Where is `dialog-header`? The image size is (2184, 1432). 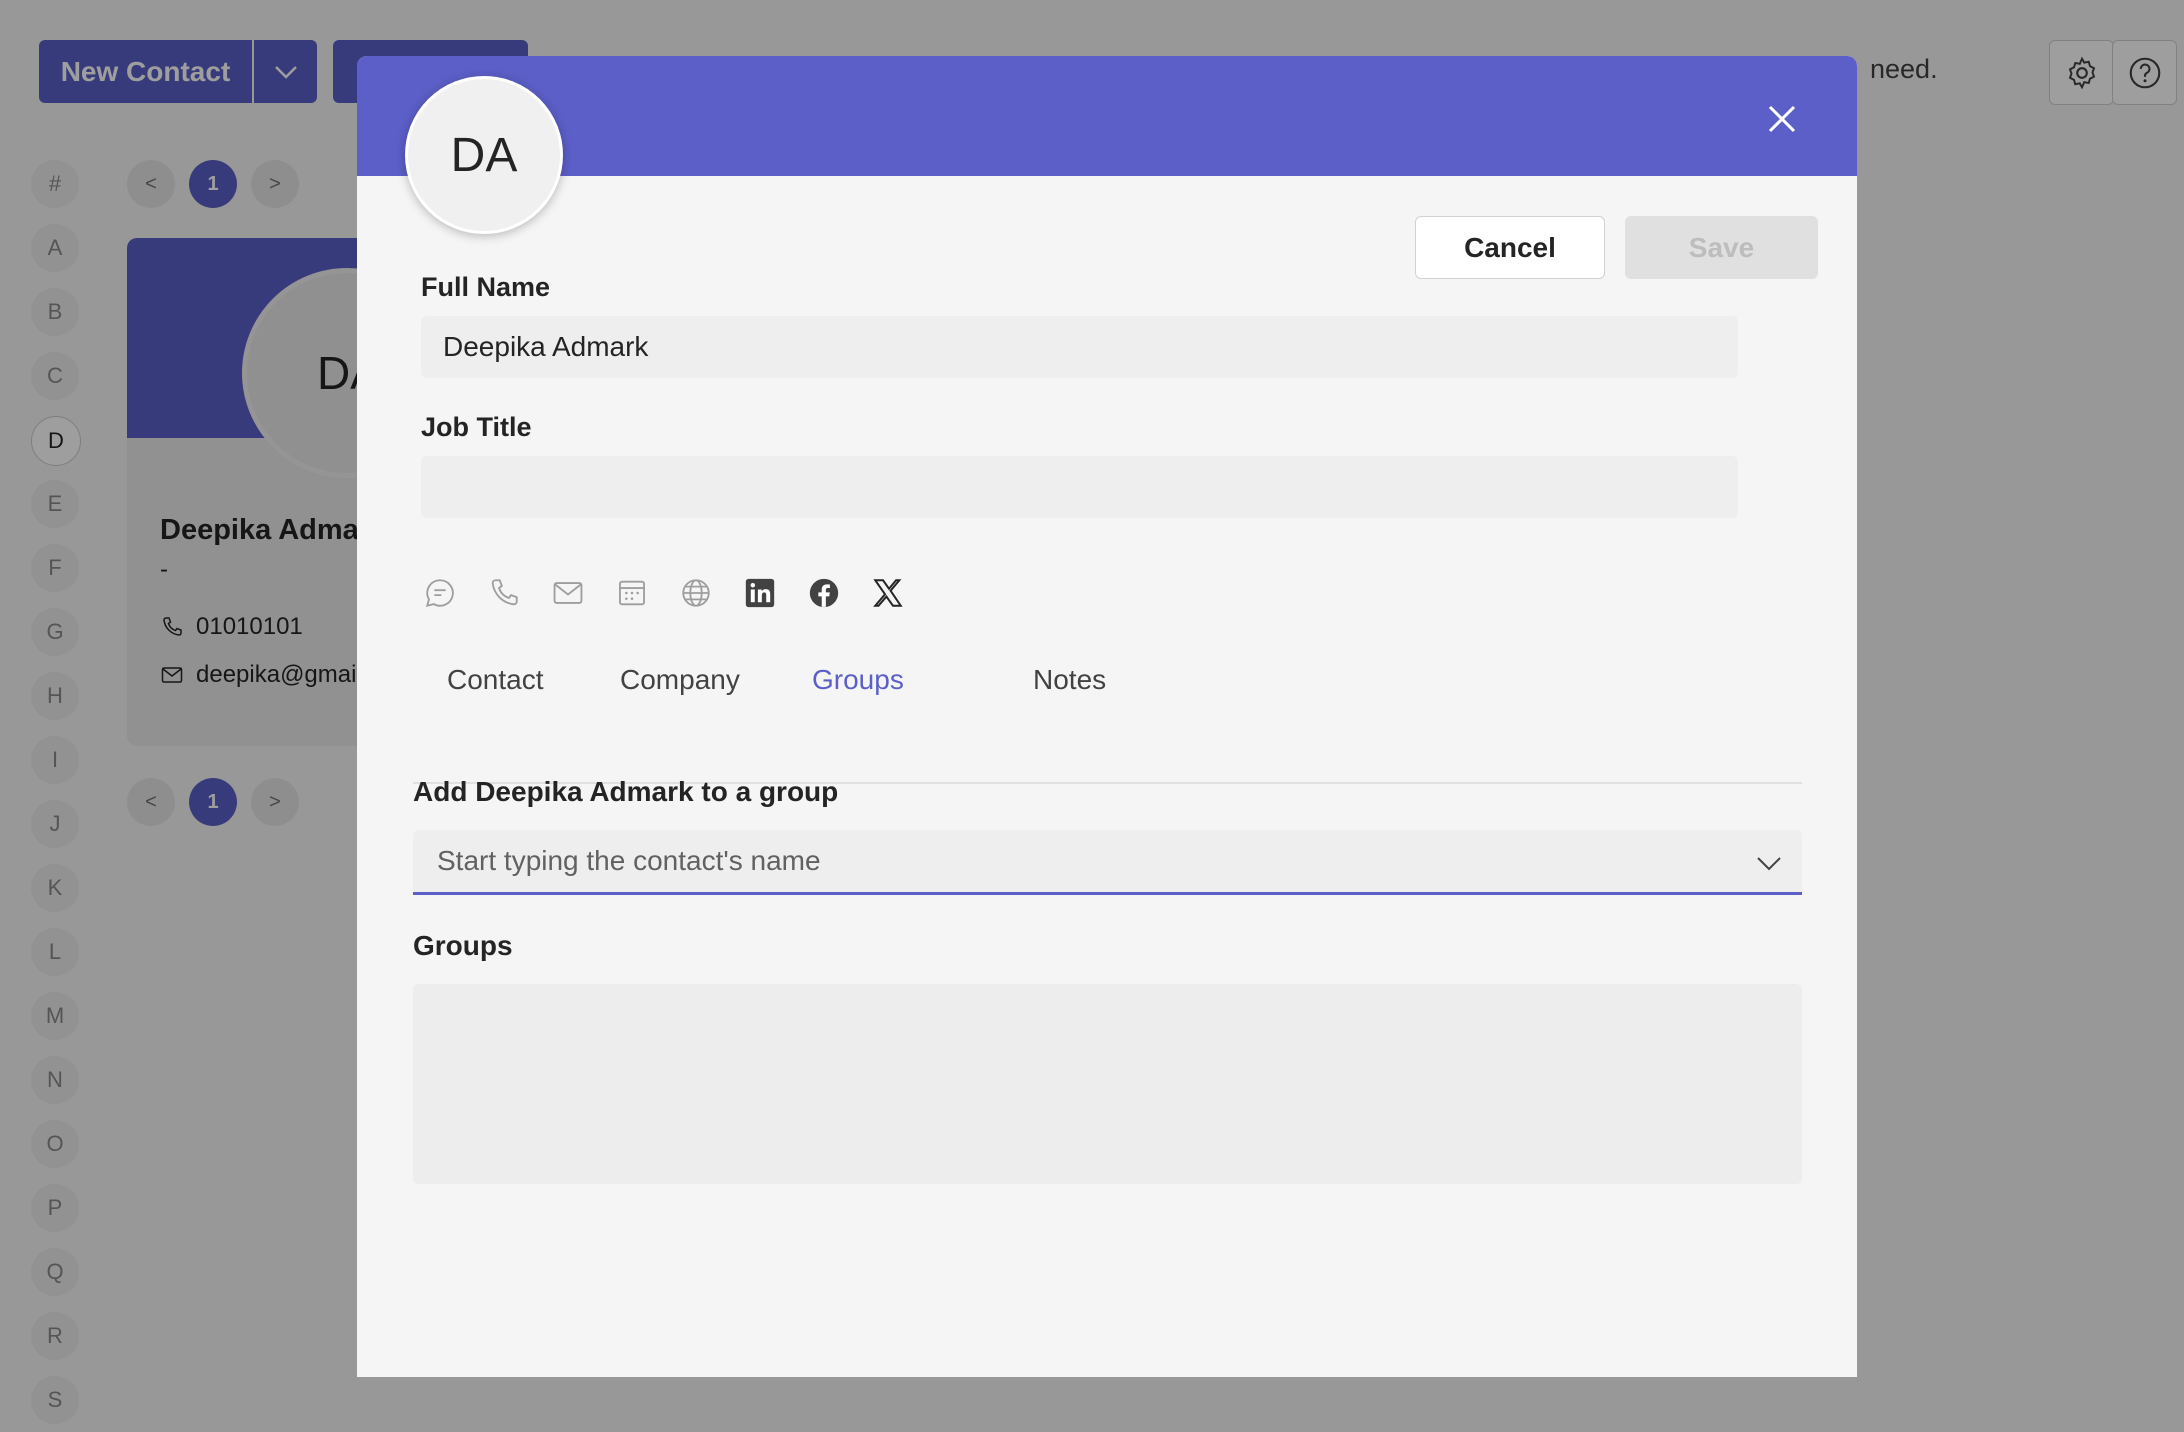 dialog-header is located at coordinates (1107, 116).